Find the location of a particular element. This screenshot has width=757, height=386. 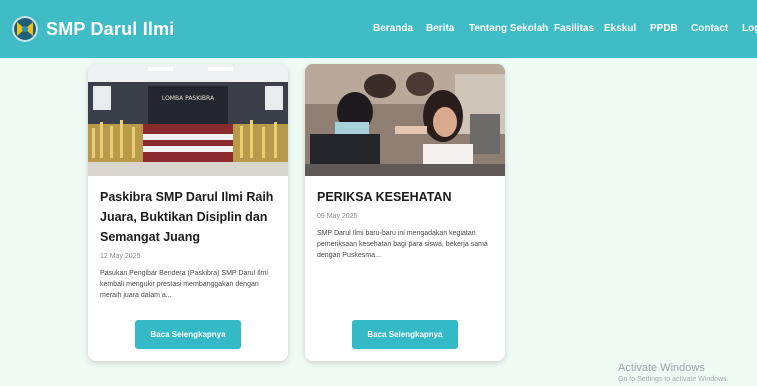

news-photo-periksa-kesehatan is located at coordinates (405, 120).